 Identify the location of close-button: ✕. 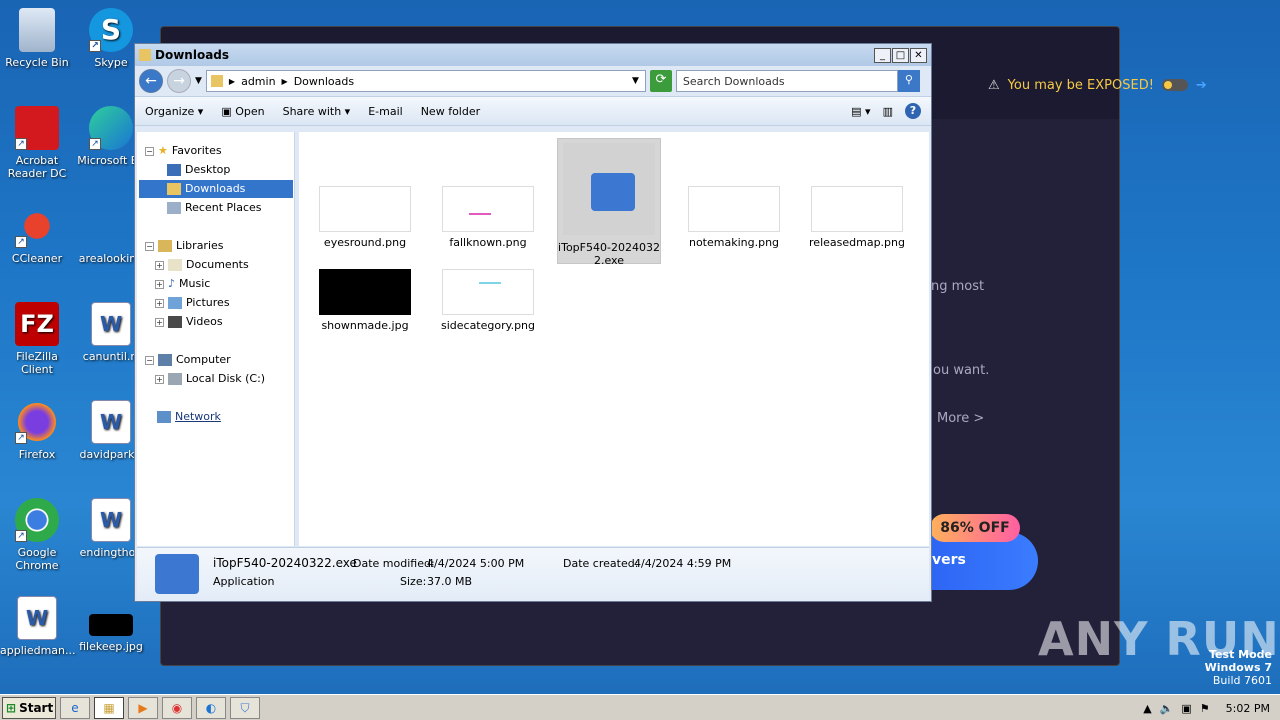
(918, 55).